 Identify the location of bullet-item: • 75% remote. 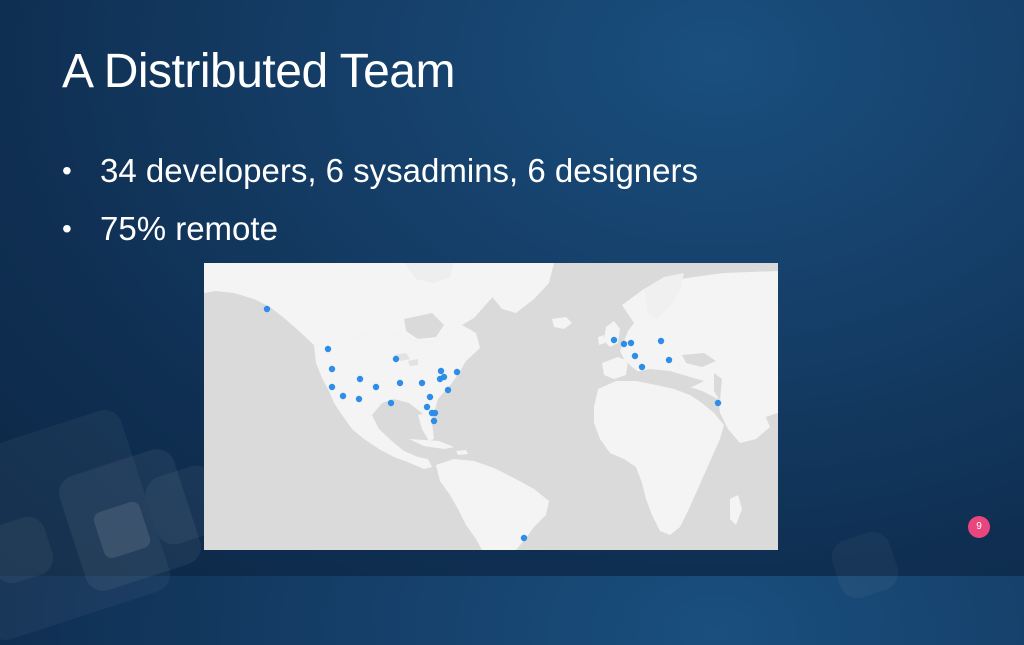
(380, 229).